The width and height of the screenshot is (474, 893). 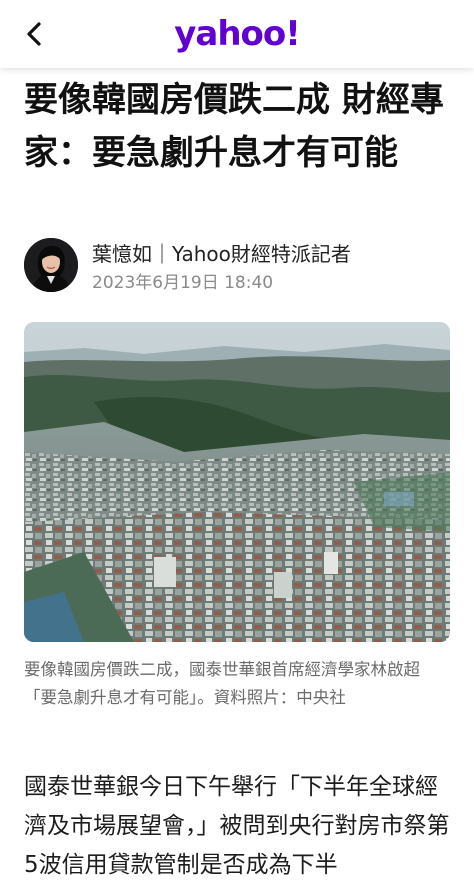 What do you see at coordinates (221, 254) in the screenshot?
I see `author-name: 葉憶如｜Yahoo財經特派記者` at bounding box center [221, 254].